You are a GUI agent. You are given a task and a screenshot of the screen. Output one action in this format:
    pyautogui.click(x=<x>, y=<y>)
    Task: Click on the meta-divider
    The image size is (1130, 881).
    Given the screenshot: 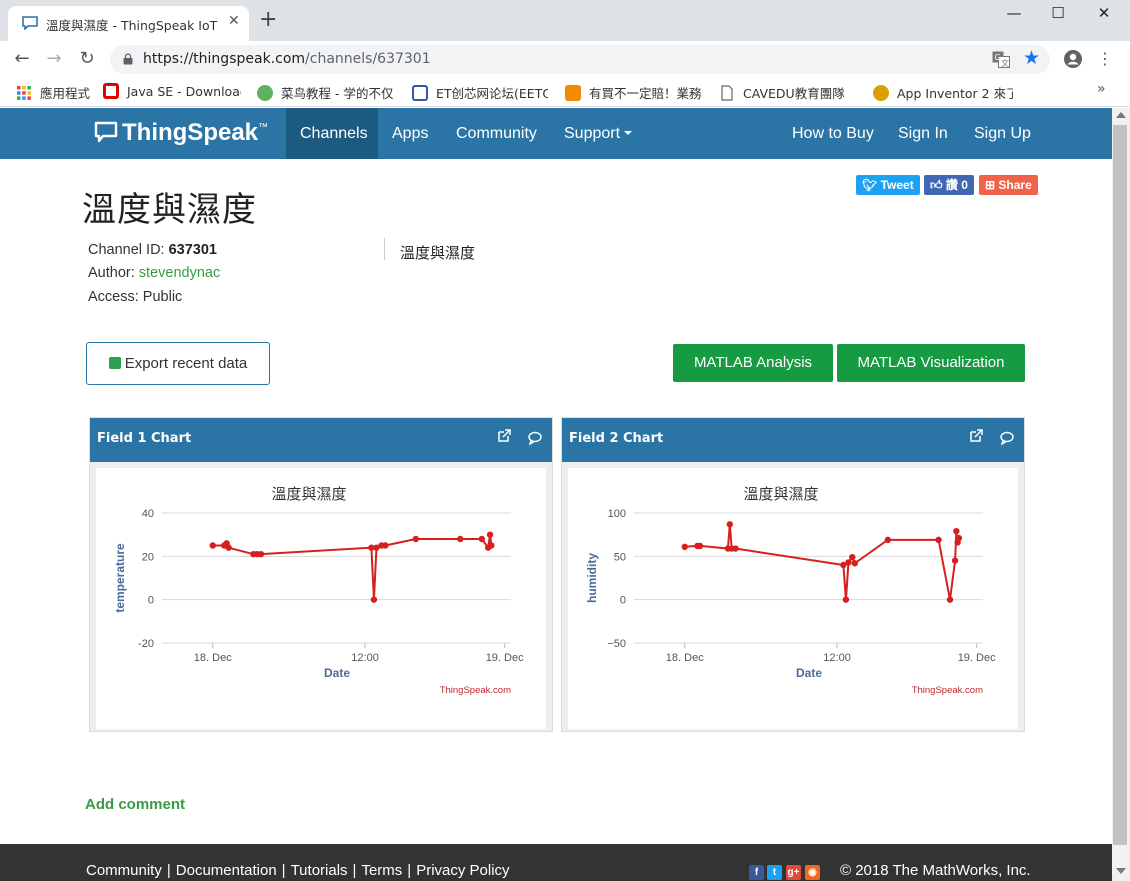 What is the action you would take?
    pyautogui.click(x=384, y=249)
    